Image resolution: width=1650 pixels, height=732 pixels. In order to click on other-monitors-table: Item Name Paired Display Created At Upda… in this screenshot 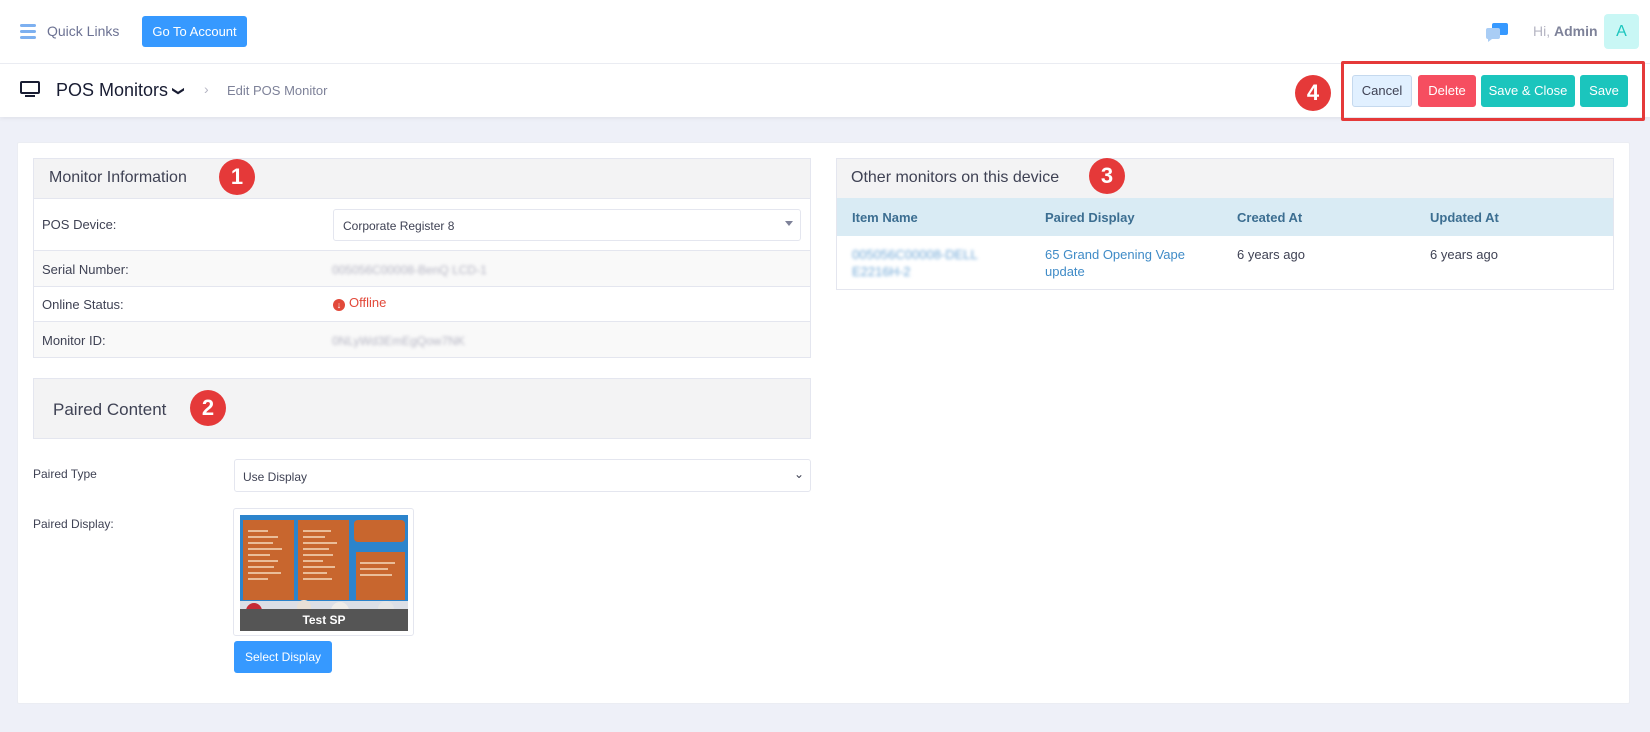, I will do `click(1225, 244)`.